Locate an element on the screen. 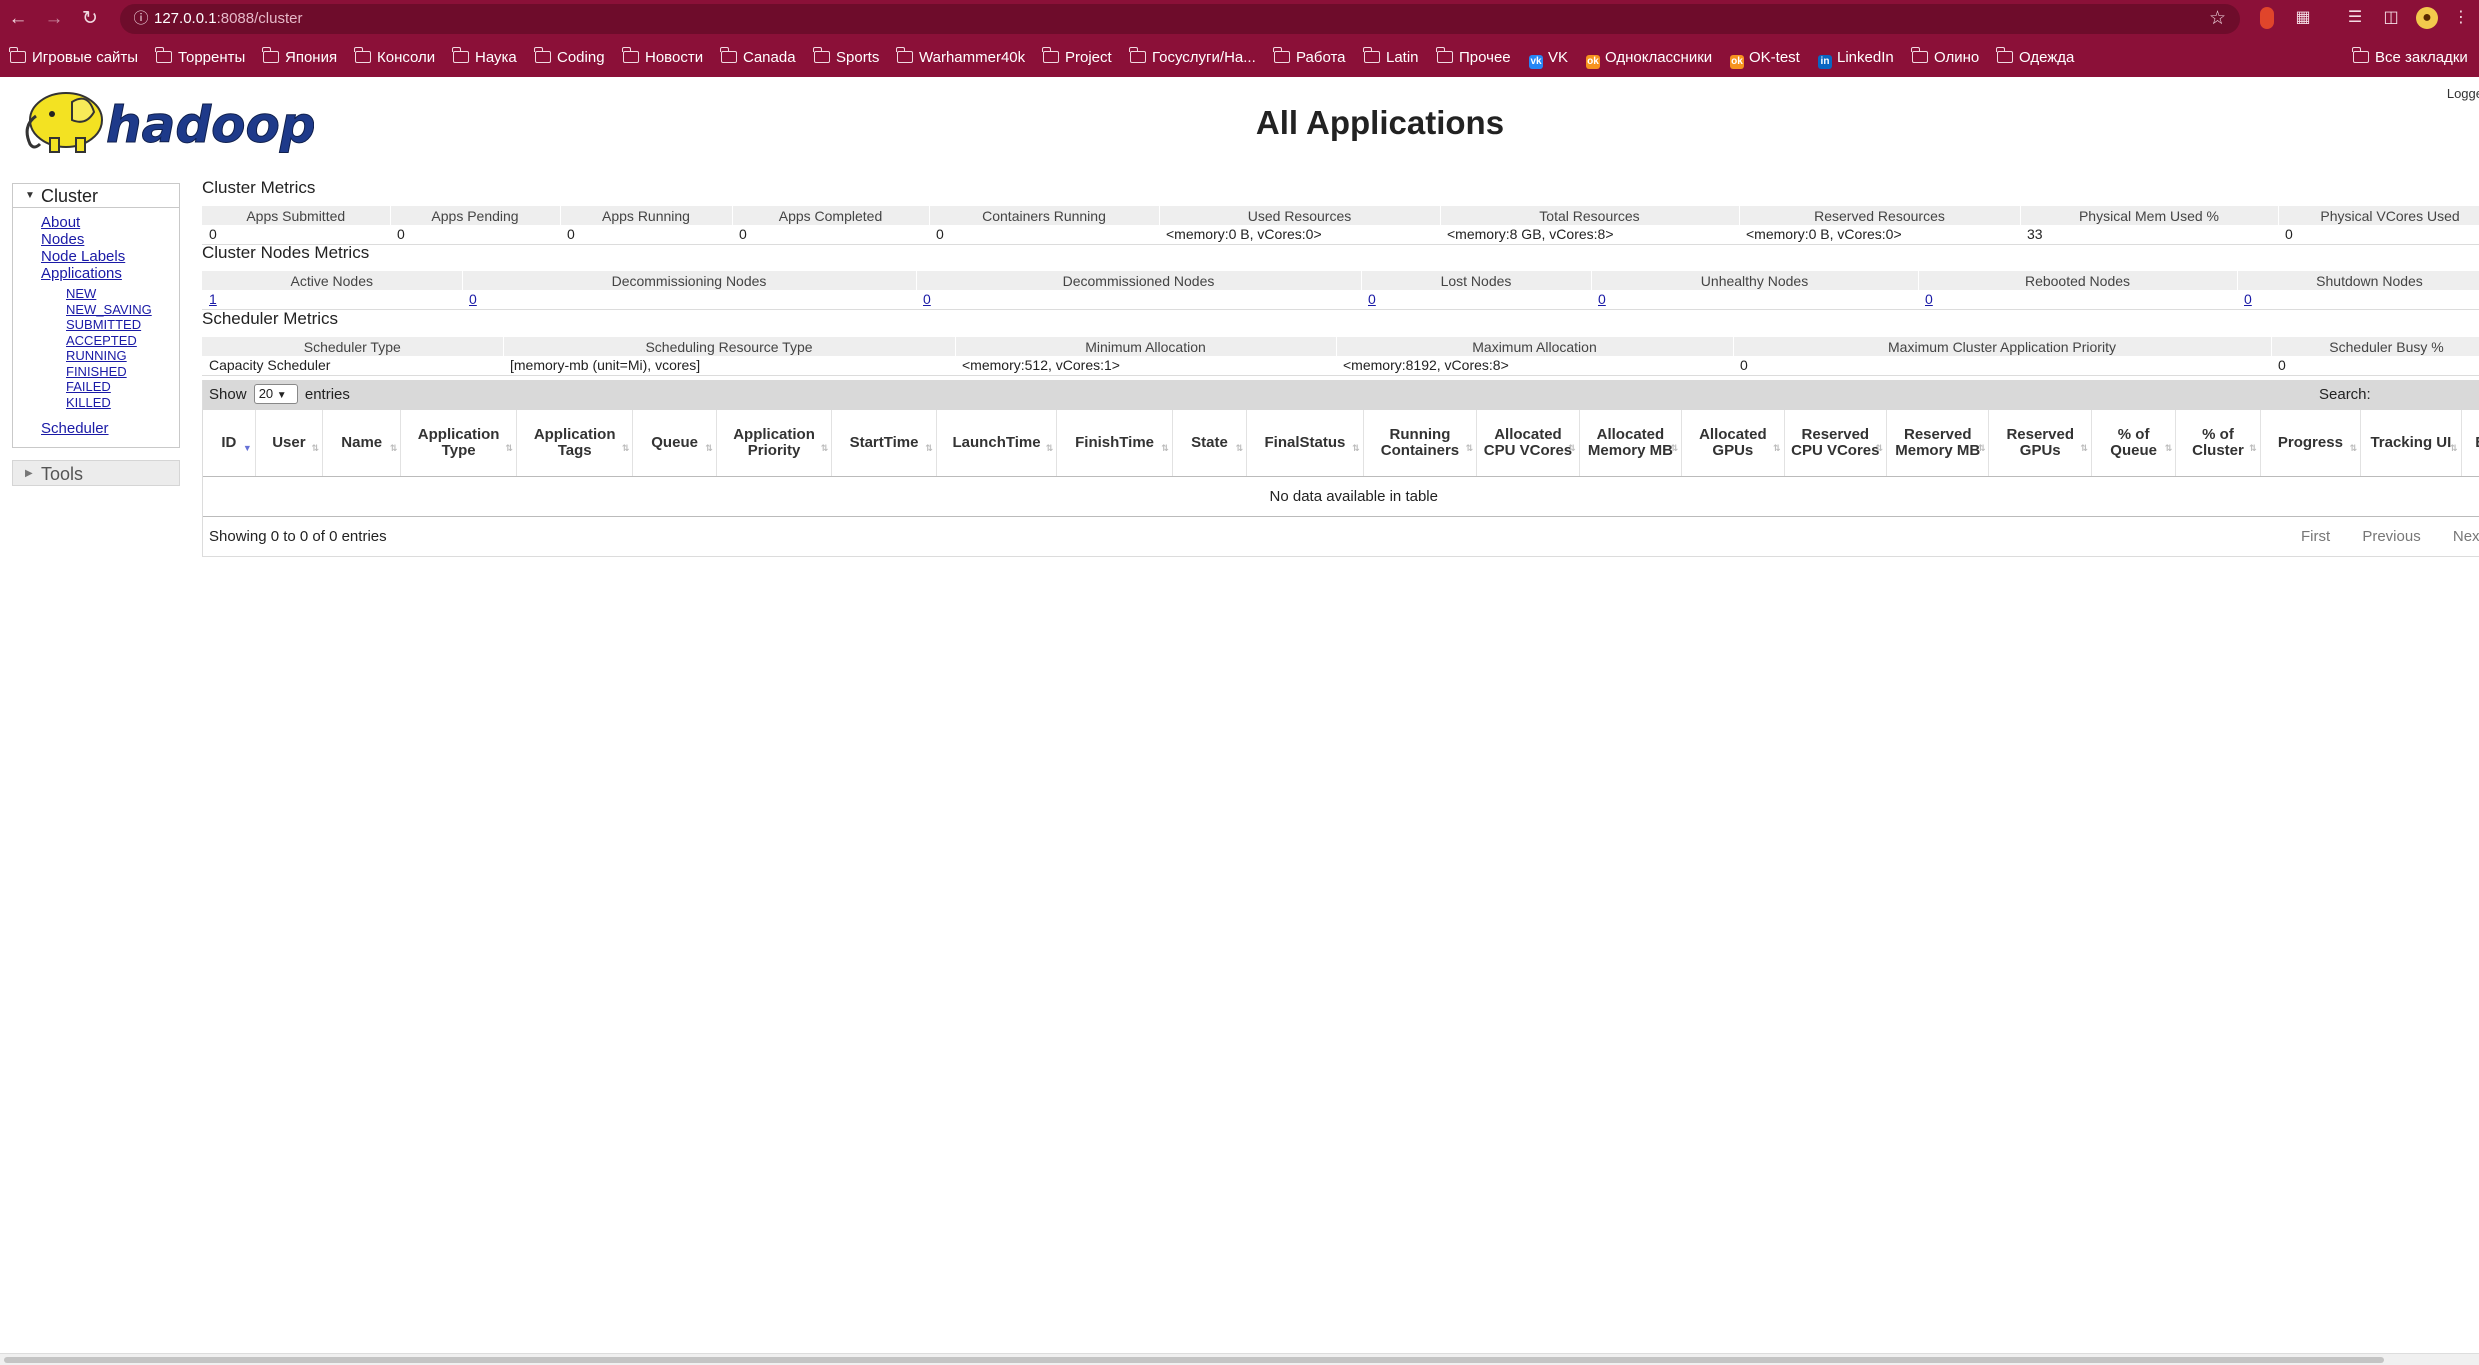 The height and width of the screenshot is (1365, 2479). column-header: FinishTime ⇅ is located at coordinates (1114, 443).